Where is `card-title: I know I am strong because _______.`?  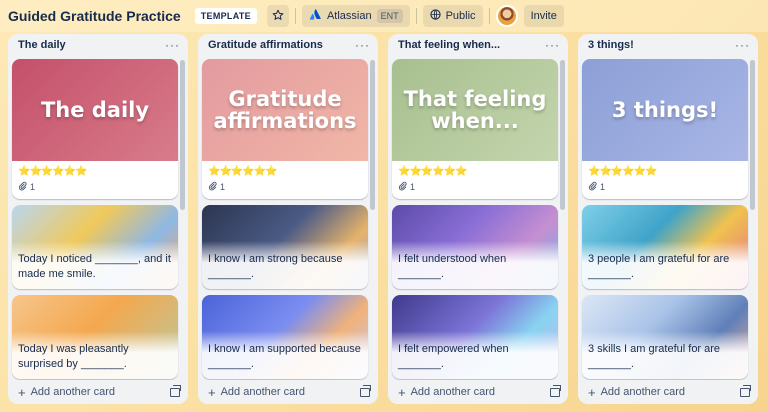
card-title: I know I am strong because _______. is located at coordinates (275, 266).